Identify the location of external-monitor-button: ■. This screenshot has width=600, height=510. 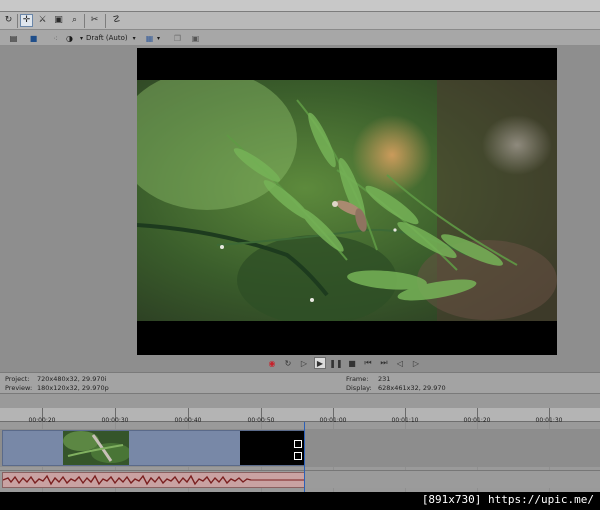
(33, 38).